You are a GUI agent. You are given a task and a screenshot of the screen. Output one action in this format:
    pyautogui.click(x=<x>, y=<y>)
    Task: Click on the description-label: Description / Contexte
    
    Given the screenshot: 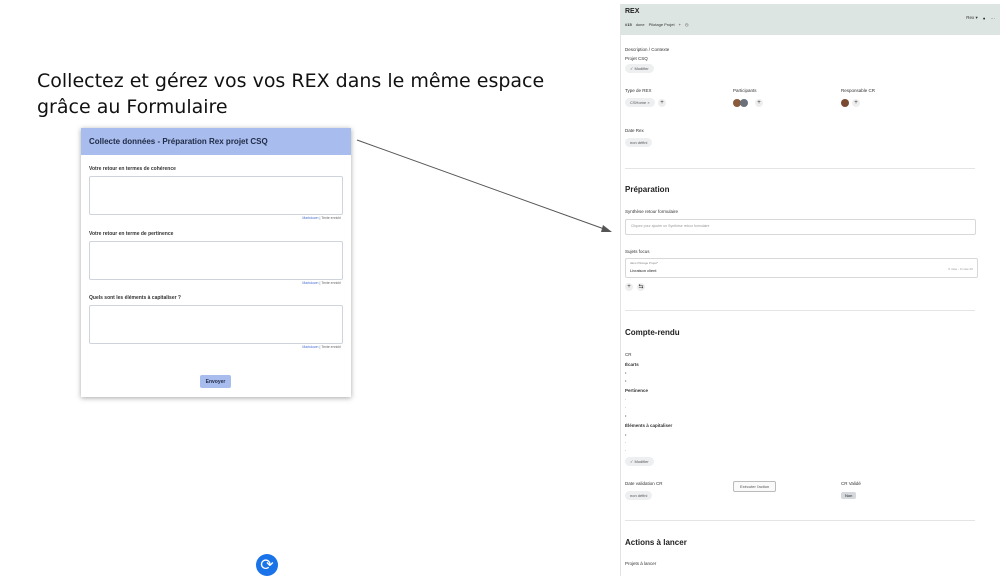 What is the action you would take?
    pyautogui.click(x=647, y=49)
    